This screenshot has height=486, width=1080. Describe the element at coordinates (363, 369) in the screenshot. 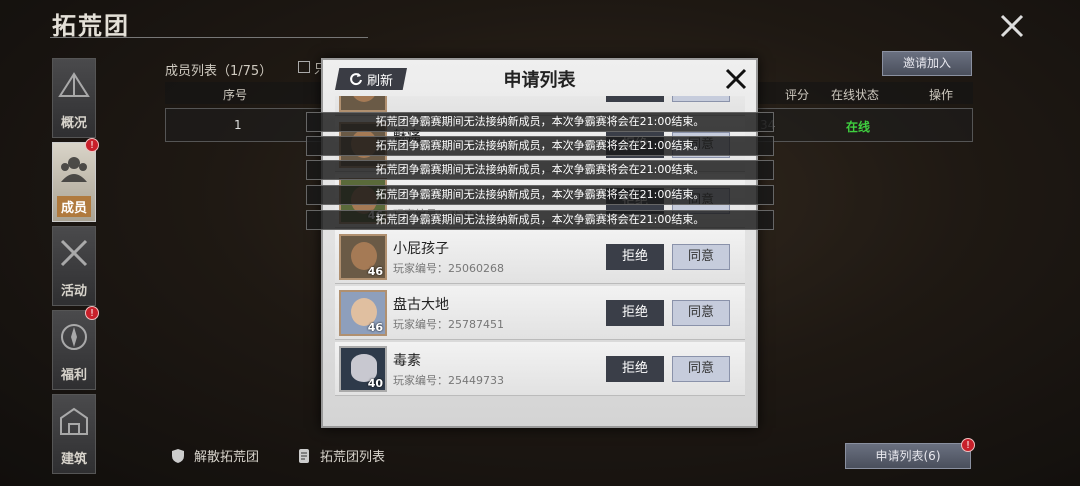

I see `avatar: 40` at that location.